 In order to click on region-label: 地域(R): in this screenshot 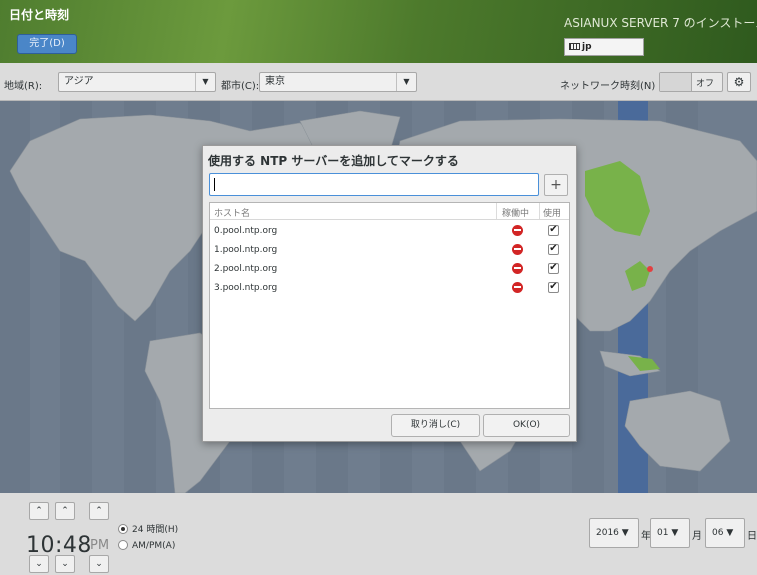, I will do `click(23, 86)`.